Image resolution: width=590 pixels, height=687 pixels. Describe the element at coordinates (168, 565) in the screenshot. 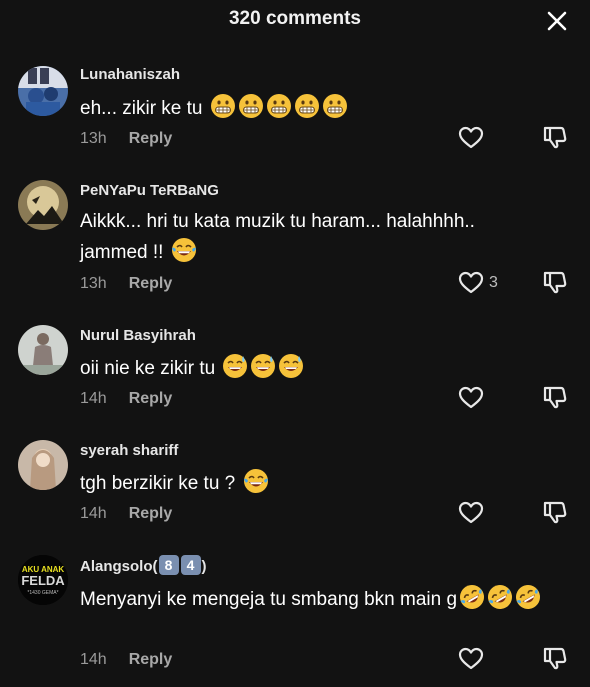

I see `badge: 8` at that location.